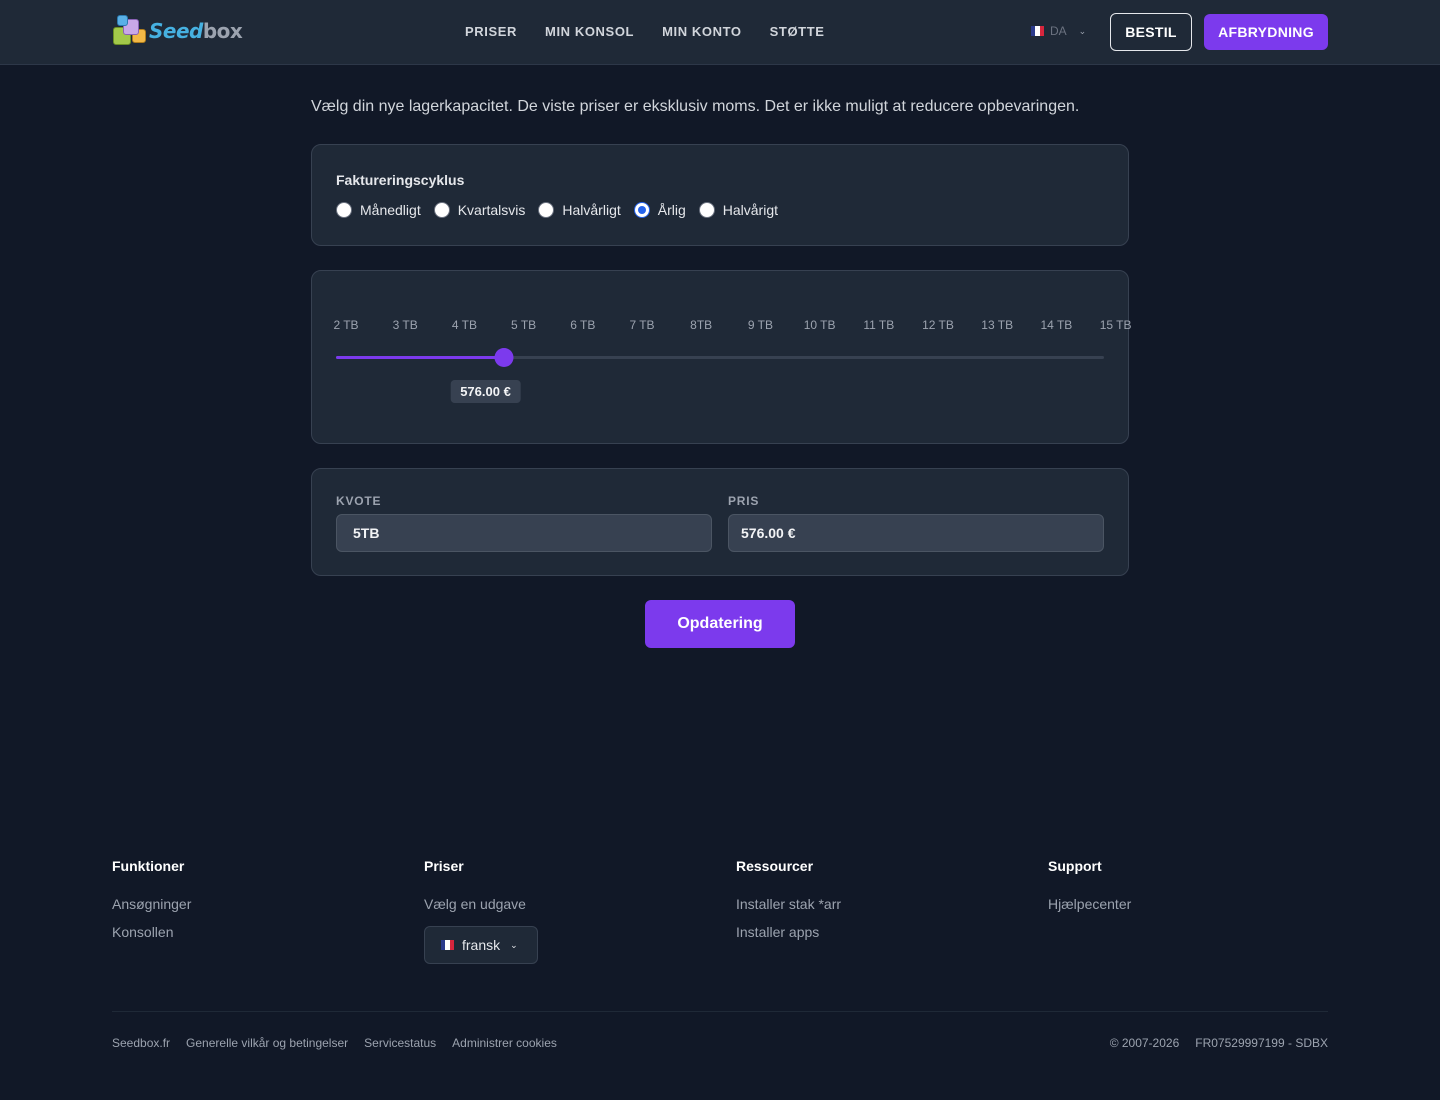 This screenshot has height=1100, width=1440. Describe the element at coordinates (346, 325) in the screenshot. I see `slider-tick-label: 2 TB` at that location.